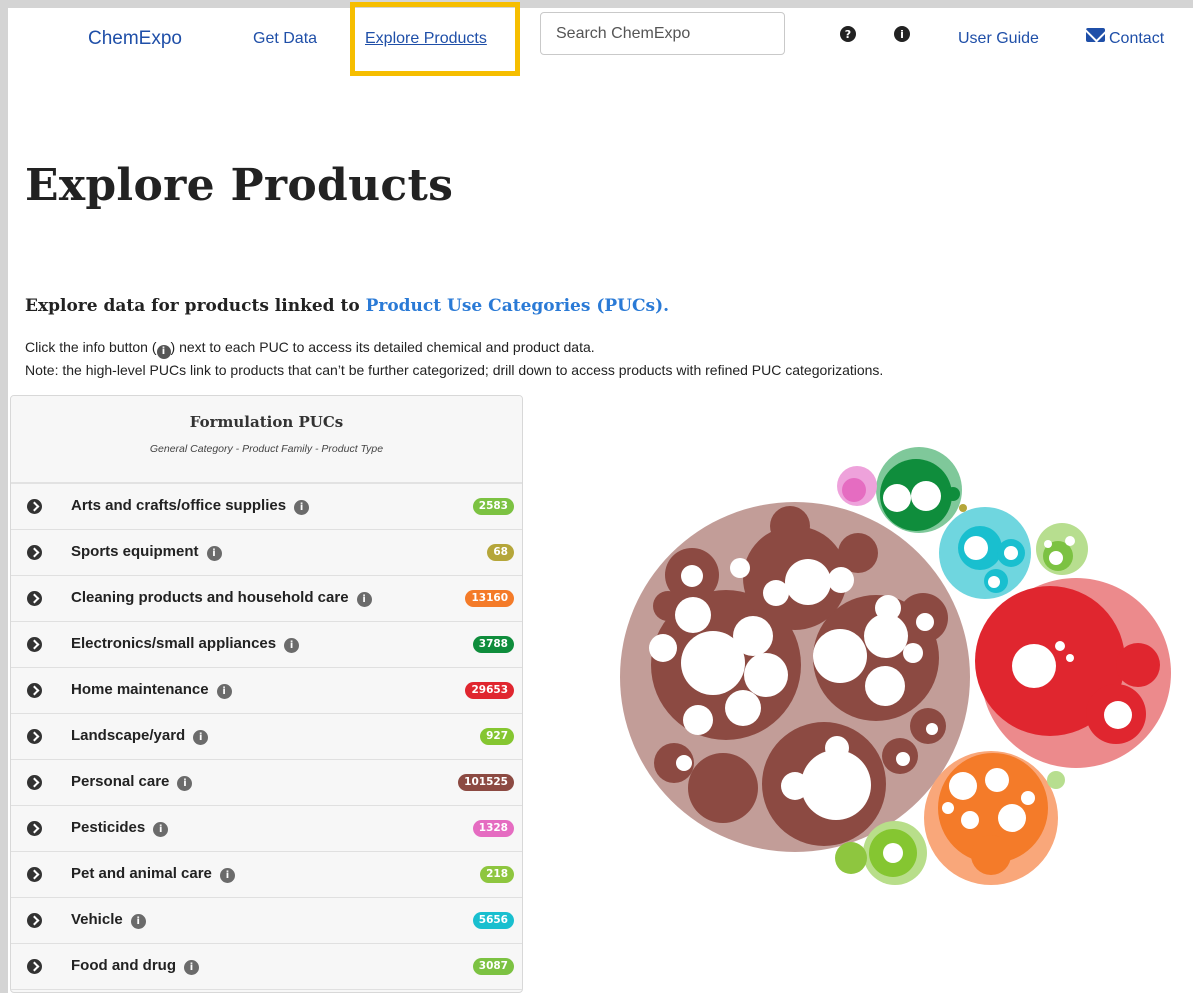 The image size is (1193, 993). What do you see at coordinates (266, 829) in the screenshot?
I see `puc-row: Pesticides i 1328` at bounding box center [266, 829].